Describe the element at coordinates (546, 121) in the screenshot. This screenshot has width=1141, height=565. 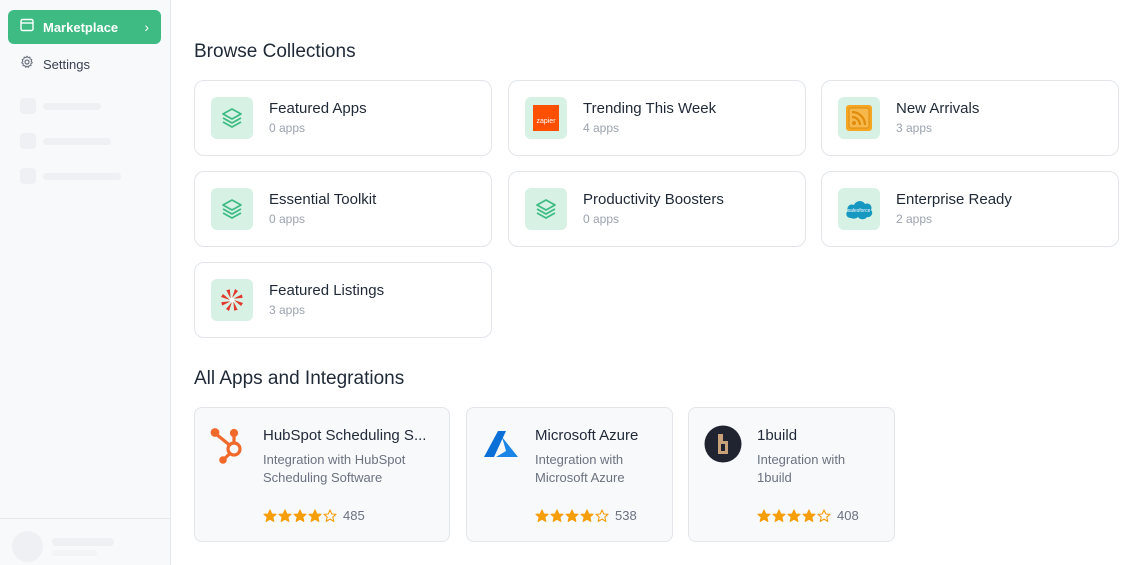
I see `svg-text: zapier` at that location.